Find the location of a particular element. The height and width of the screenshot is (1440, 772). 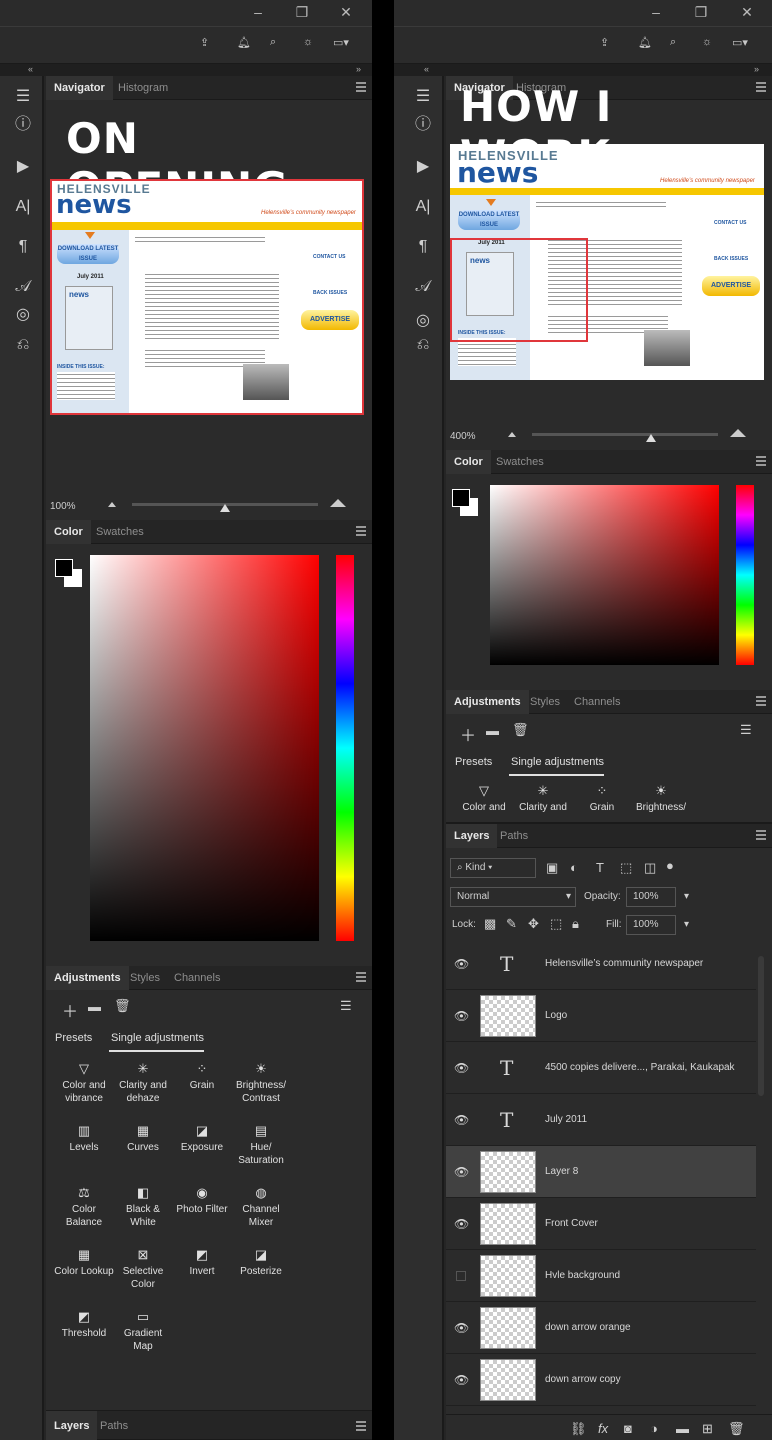

zoom-thumb is located at coordinates (651, 438).